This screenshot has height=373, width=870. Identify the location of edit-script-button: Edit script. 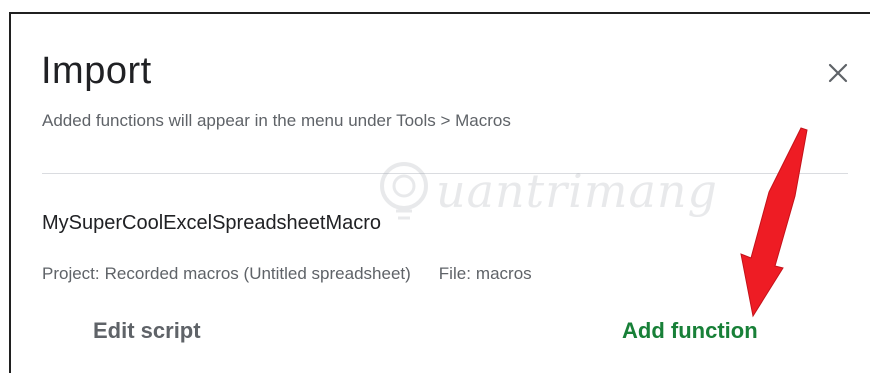
(147, 331).